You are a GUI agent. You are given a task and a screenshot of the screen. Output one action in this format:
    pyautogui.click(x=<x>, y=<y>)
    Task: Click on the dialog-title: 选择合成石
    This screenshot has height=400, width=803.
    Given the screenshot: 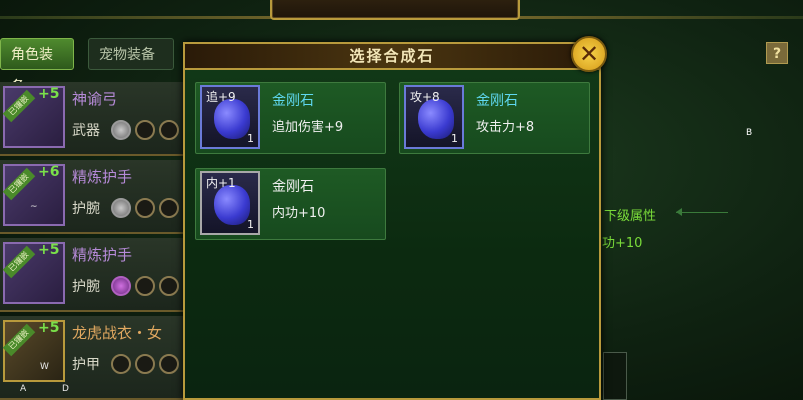 What is the action you would take?
    pyautogui.click(x=392, y=56)
    